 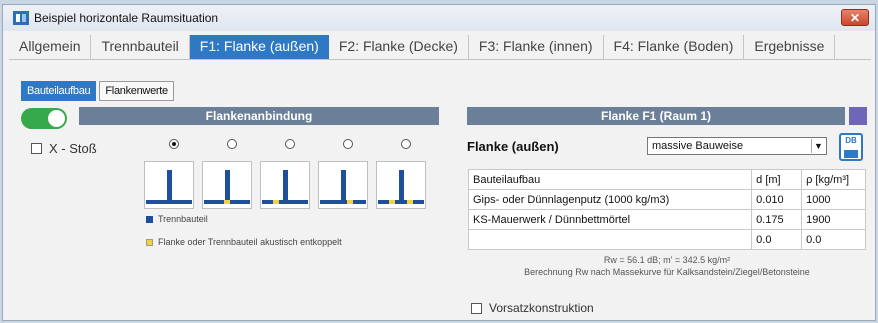 I want to click on cell-thickness: 0.0, so click(x=777, y=239).